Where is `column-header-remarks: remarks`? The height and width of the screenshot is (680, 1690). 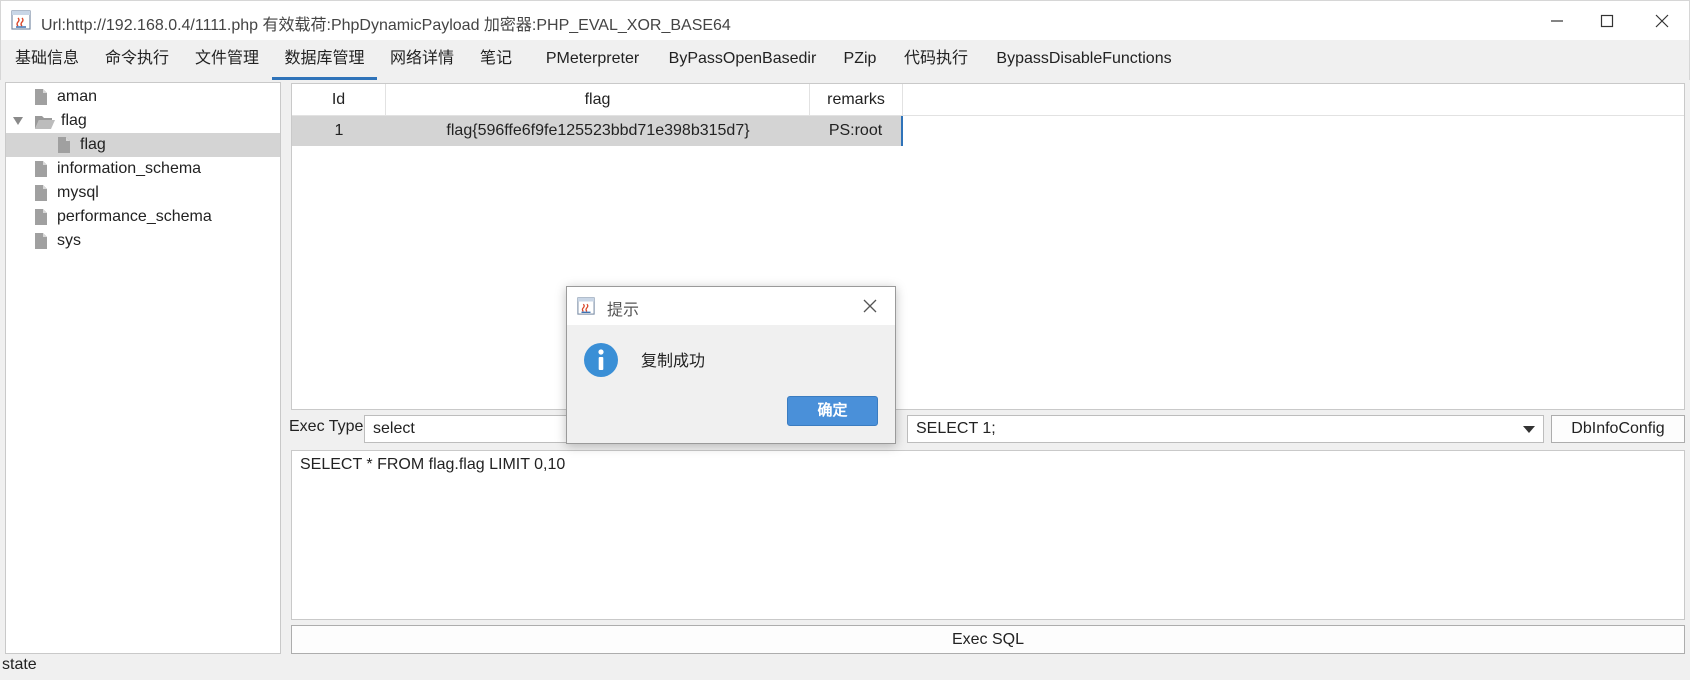 column-header-remarks: remarks is located at coordinates (856, 100).